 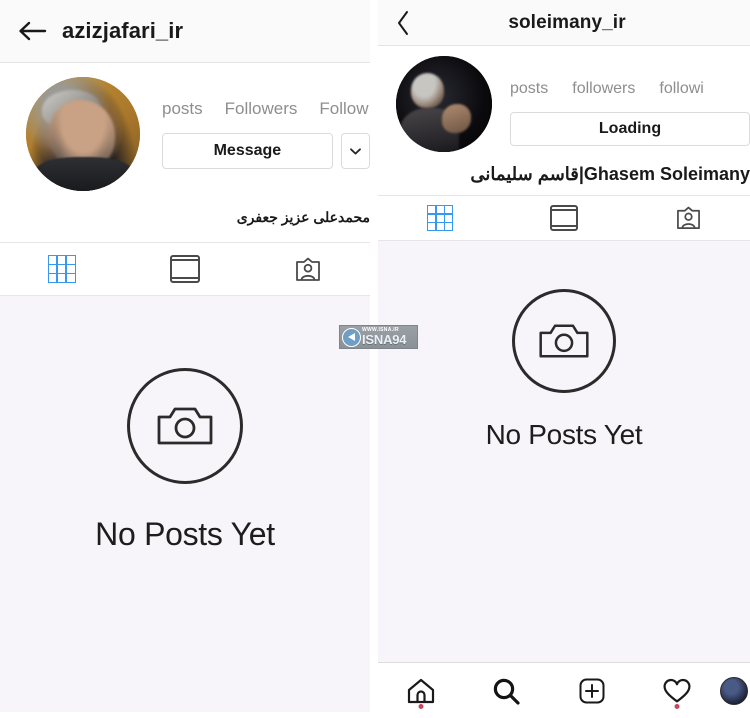 What do you see at coordinates (355, 151) in the screenshot?
I see `chevron-down-button` at bounding box center [355, 151].